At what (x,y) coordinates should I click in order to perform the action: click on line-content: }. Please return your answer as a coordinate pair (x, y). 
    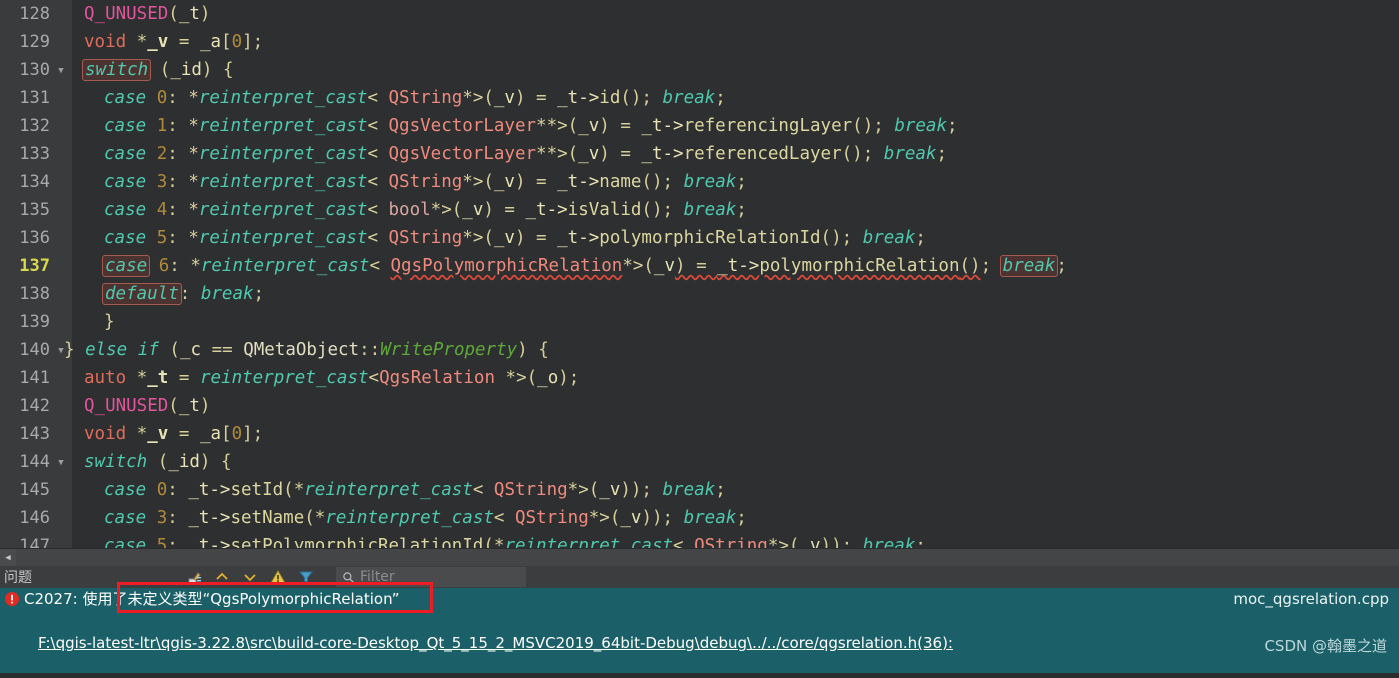
    Looking at the image, I should click on (109, 322).